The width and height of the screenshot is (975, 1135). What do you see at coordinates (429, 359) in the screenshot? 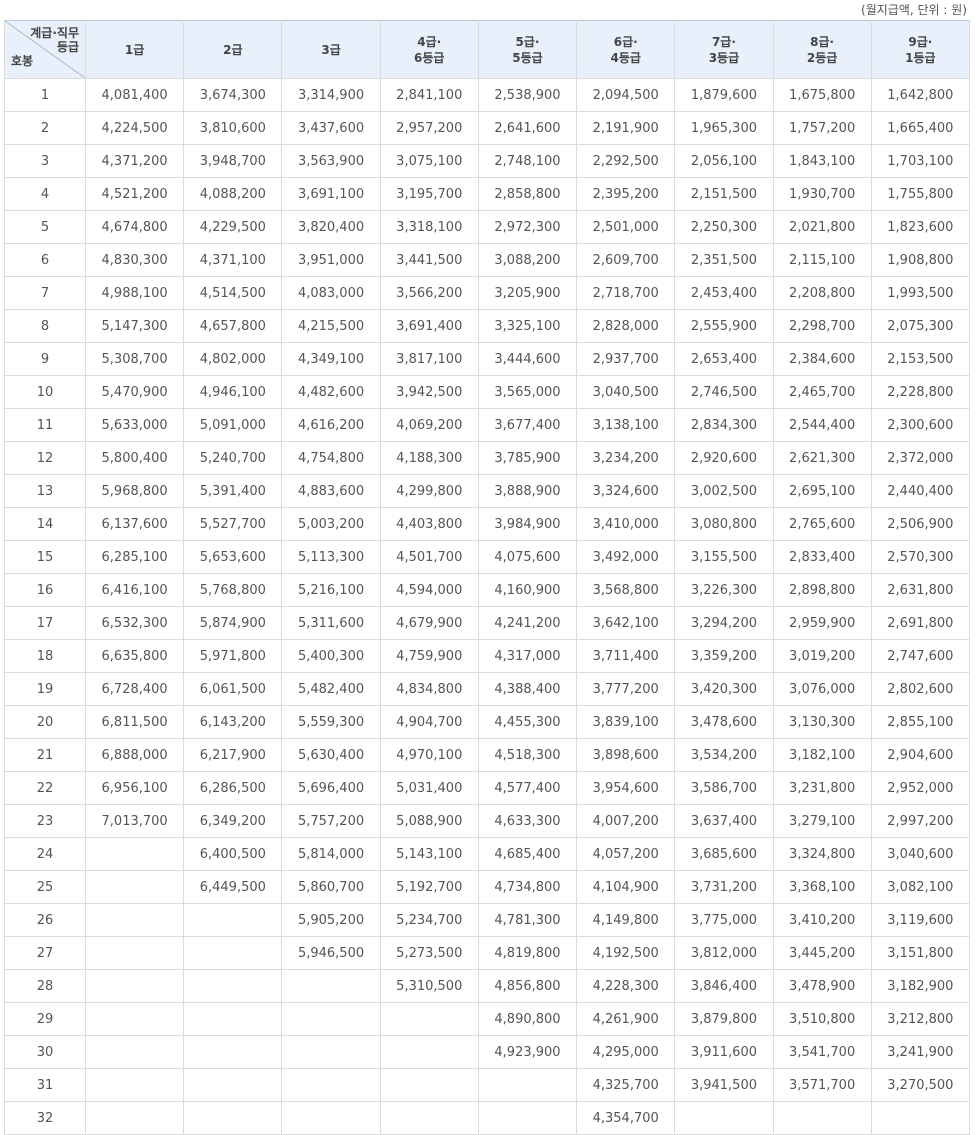
I see `salary-cell: 3,817,100` at bounding box center [429, 359].